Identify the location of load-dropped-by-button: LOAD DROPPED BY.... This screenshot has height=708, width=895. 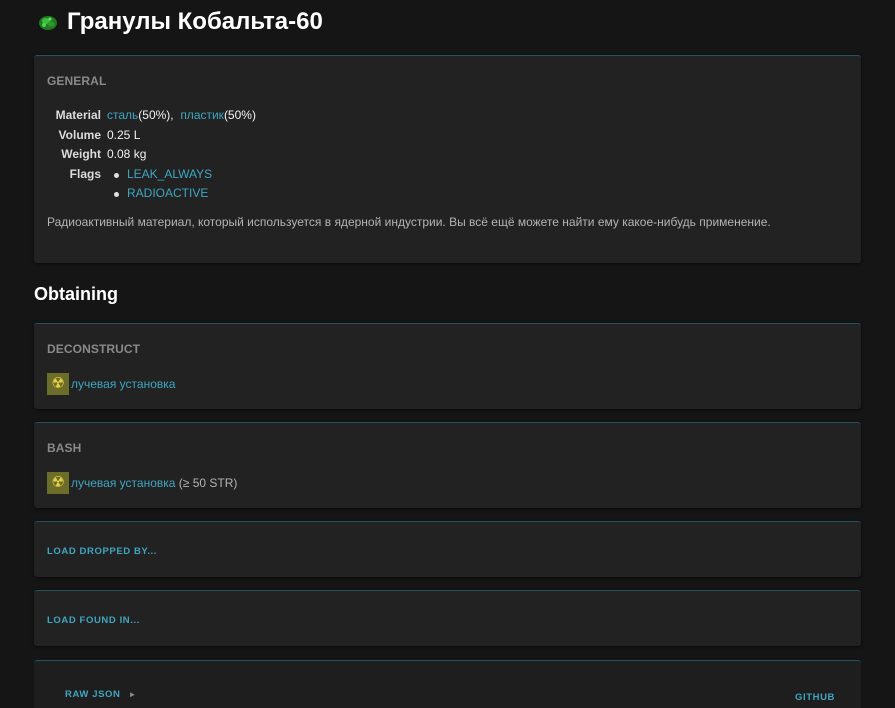
(102, 551).